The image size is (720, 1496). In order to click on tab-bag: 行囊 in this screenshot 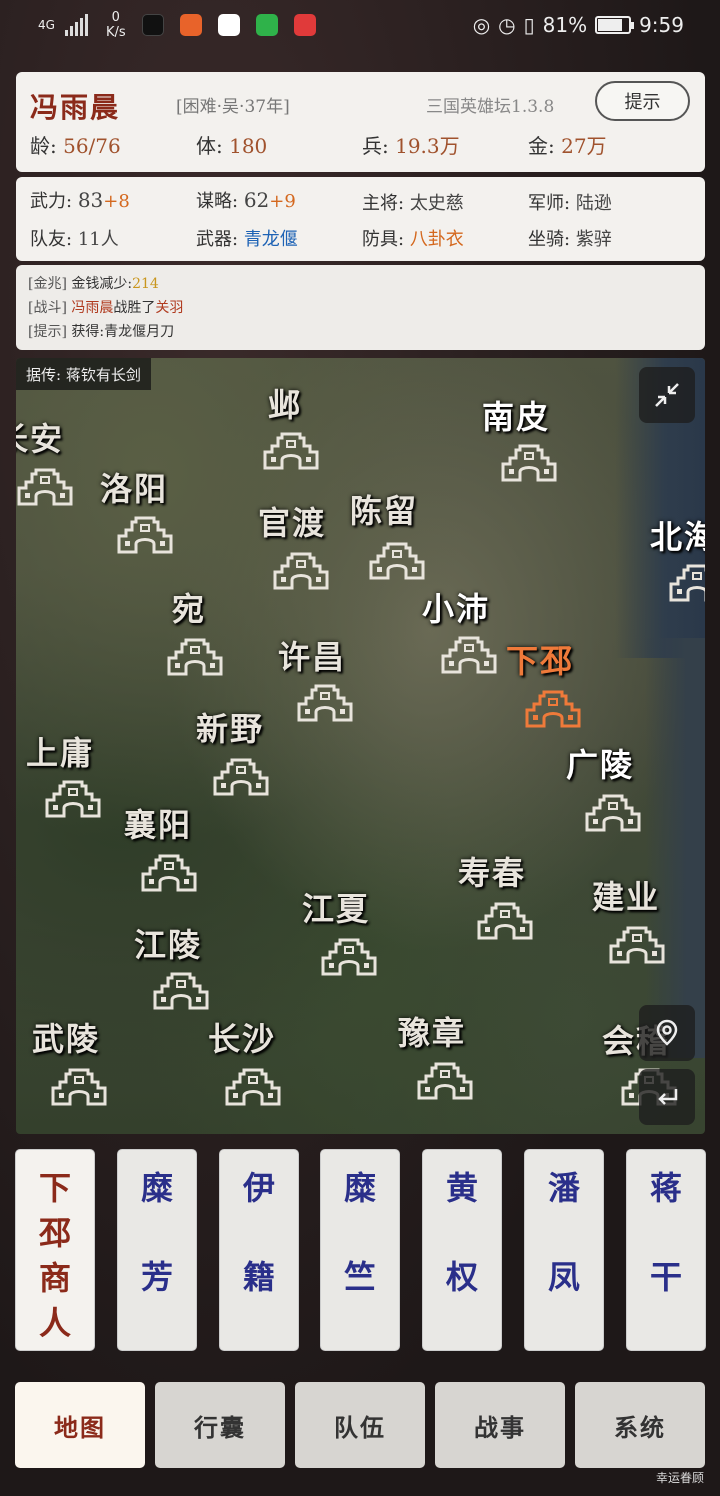, I will do `click(220, 1425)`.